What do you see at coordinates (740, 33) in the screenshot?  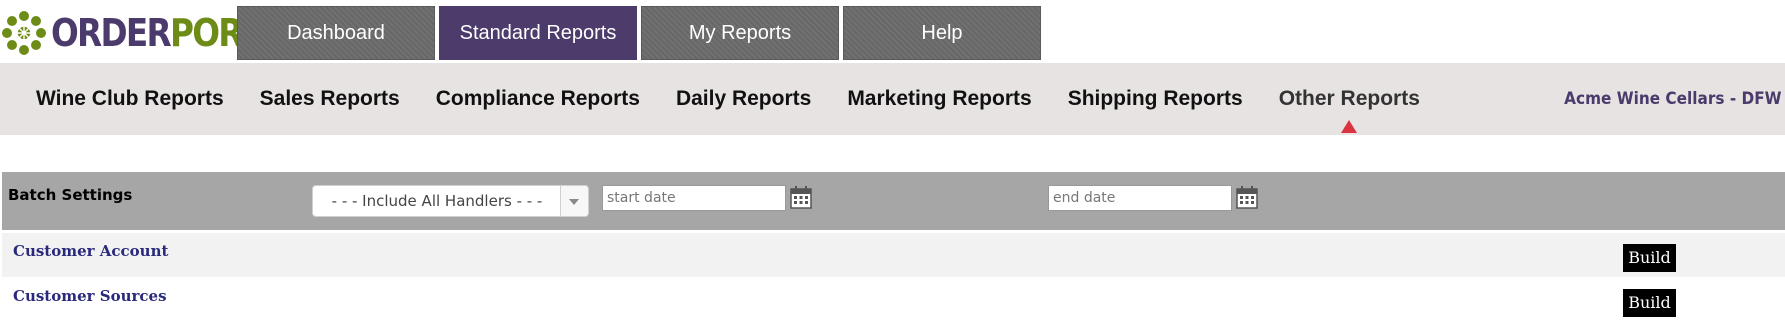 I see `tab-my-reports: My Reports` at bounding box center [740, 33].